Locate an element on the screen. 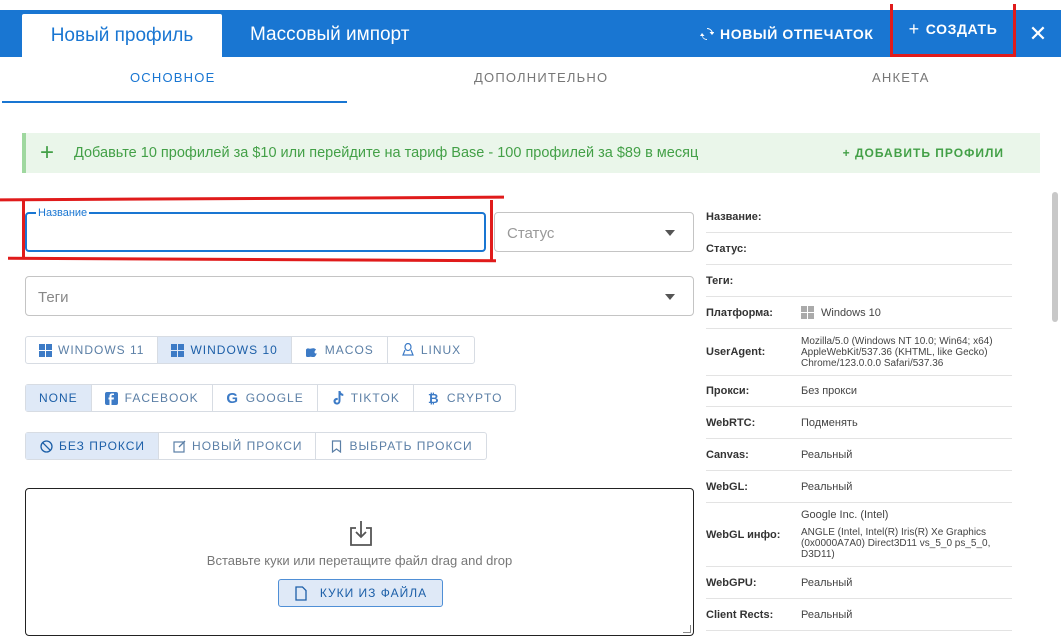 This screenshot has height=643, width=1061. active-tab-indicator is located at coordinates (174, 102).